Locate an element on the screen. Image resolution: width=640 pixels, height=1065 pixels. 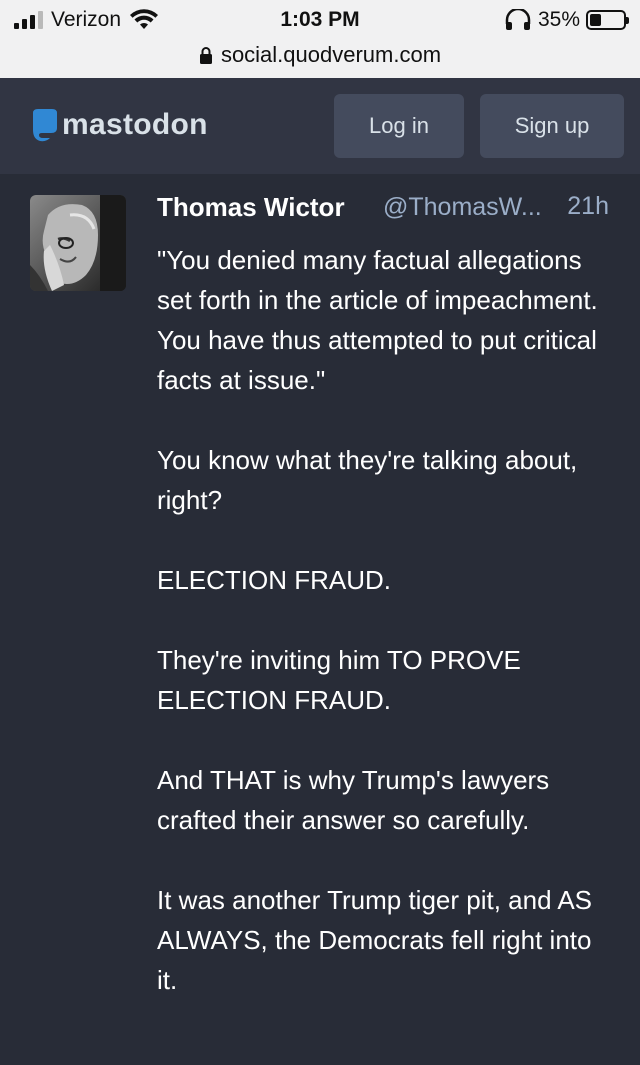
ios-status-bar: Verizon 1:03 PM 35% is located at coordinates (320, 20).